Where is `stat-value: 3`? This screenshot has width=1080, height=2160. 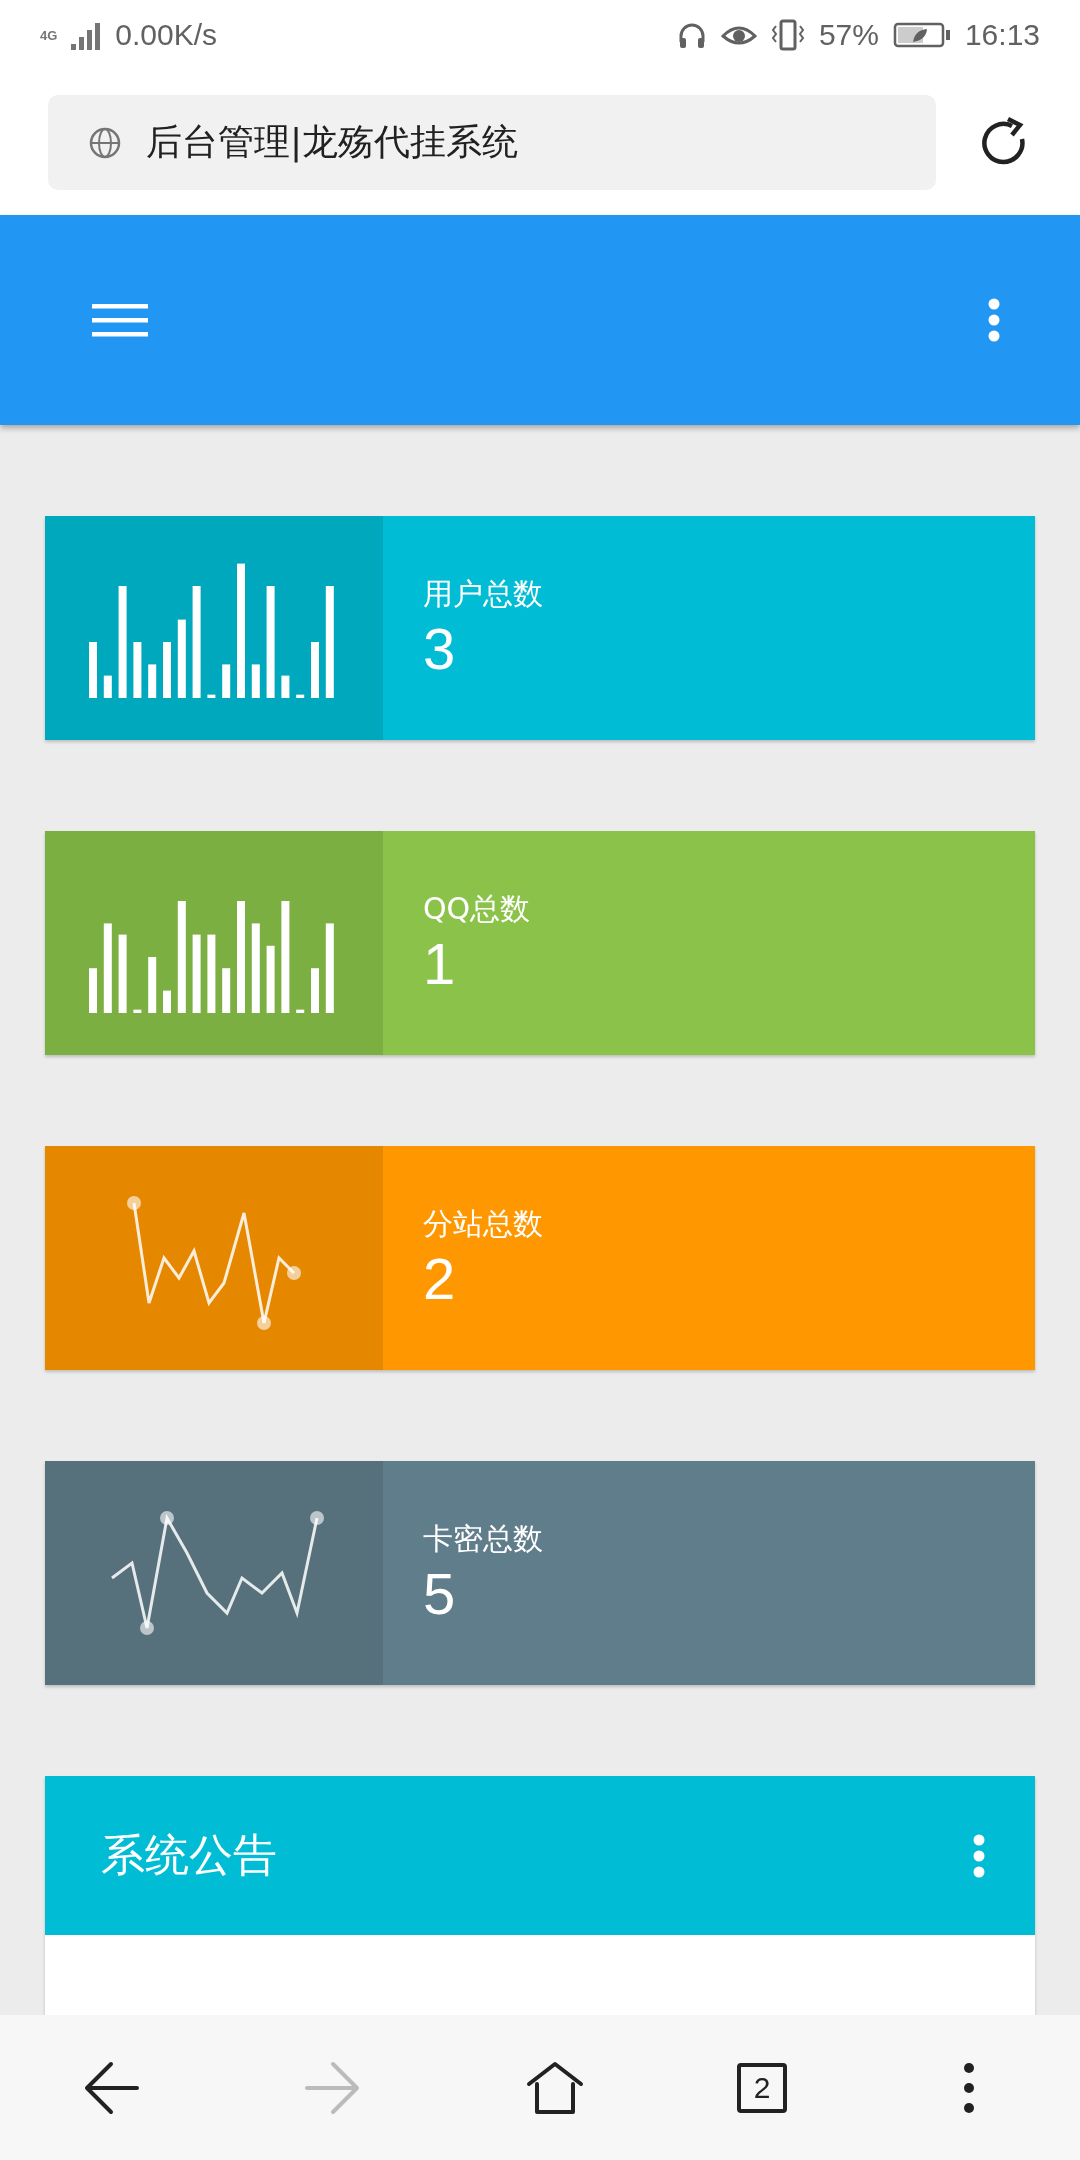 stat-value: 3 is located at coordinates (440, 648).